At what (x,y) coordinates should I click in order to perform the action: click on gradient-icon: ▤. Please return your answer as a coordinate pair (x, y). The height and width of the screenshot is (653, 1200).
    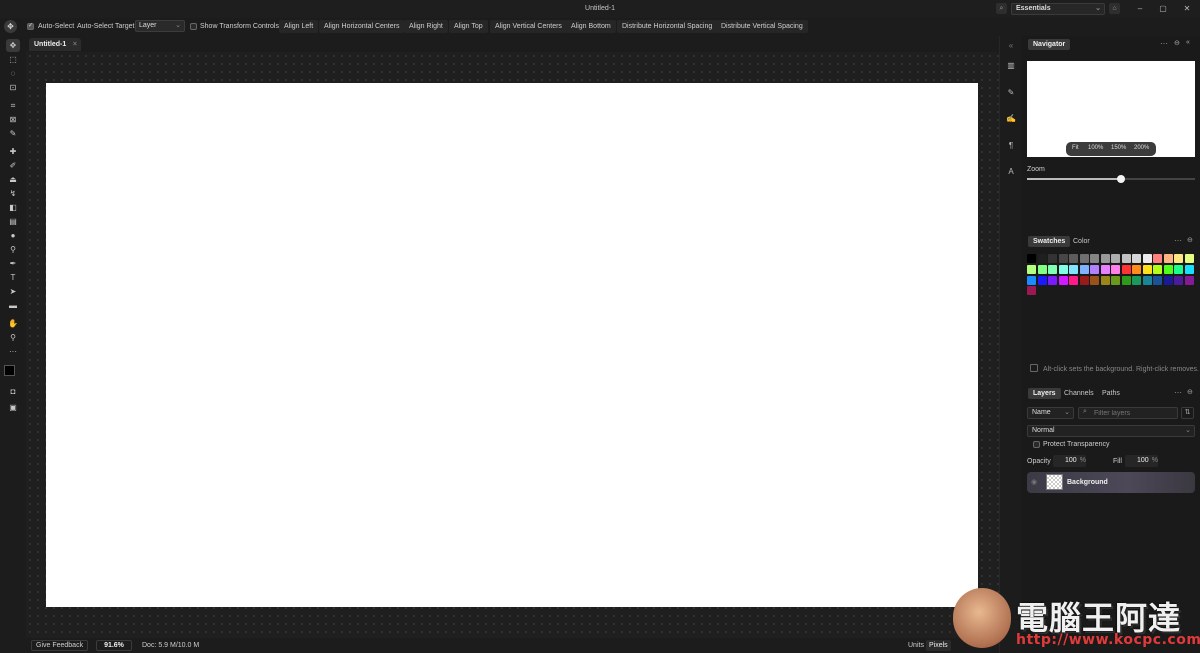
    Looking at the image, I should click on (13, 221).